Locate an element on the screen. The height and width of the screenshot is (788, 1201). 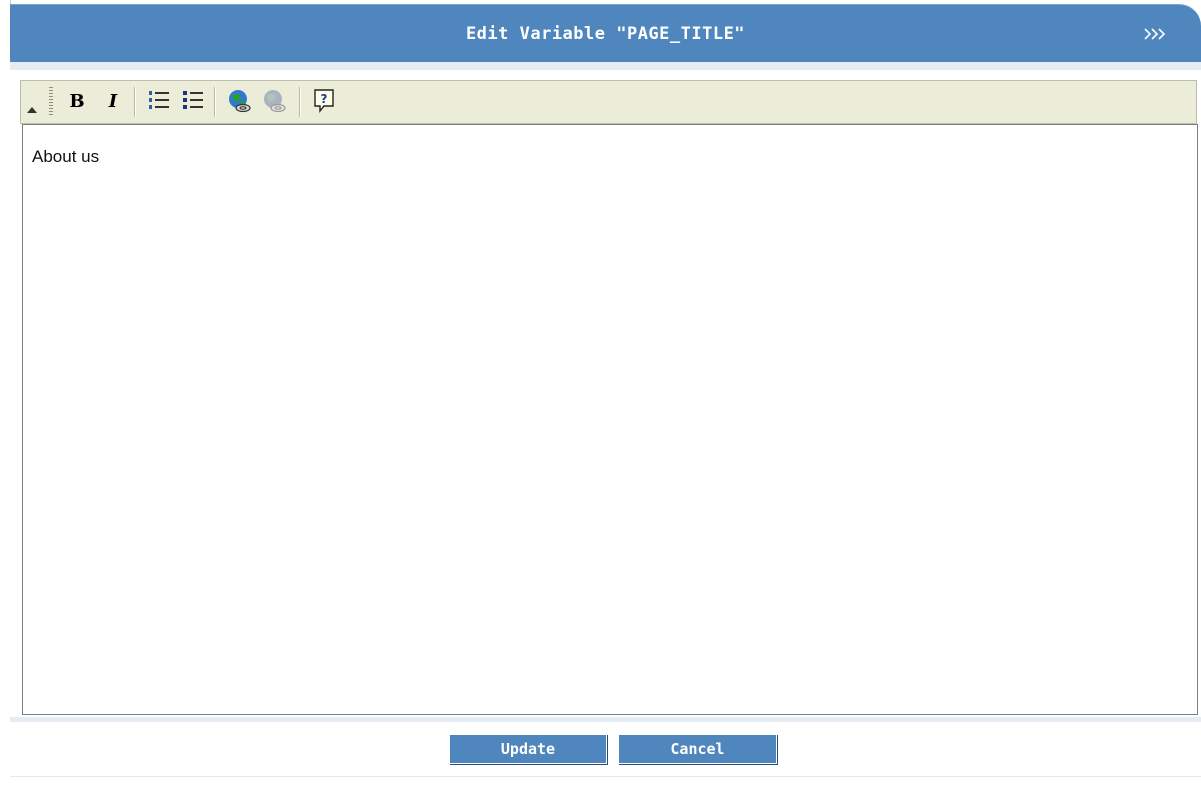
remove-link-button is located at coordinates (275, 101).